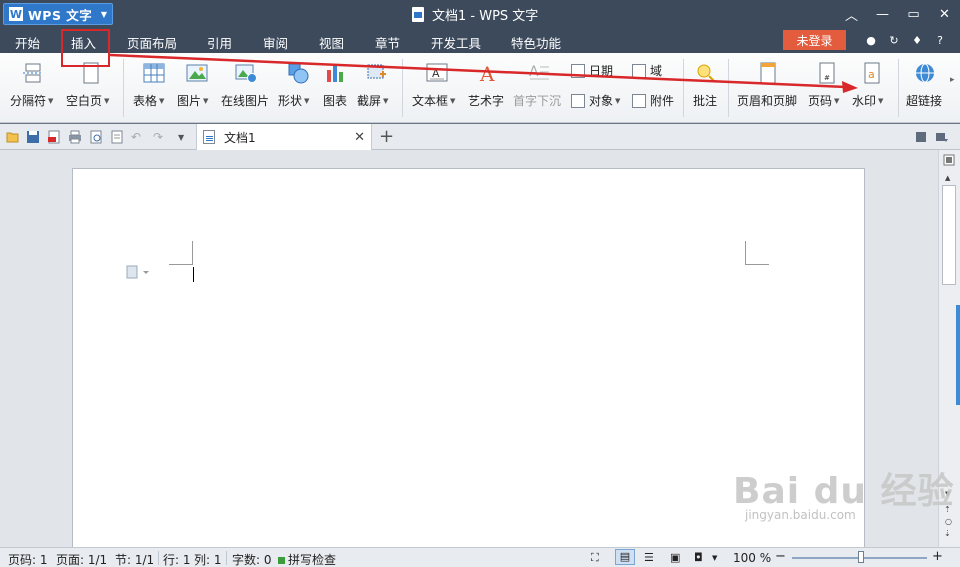 The height and width of the screenshot is (567, 960). Describe the element at coordinates (28, 101) in the screenshot. I see `page-break-label: 分隔符` at that location.